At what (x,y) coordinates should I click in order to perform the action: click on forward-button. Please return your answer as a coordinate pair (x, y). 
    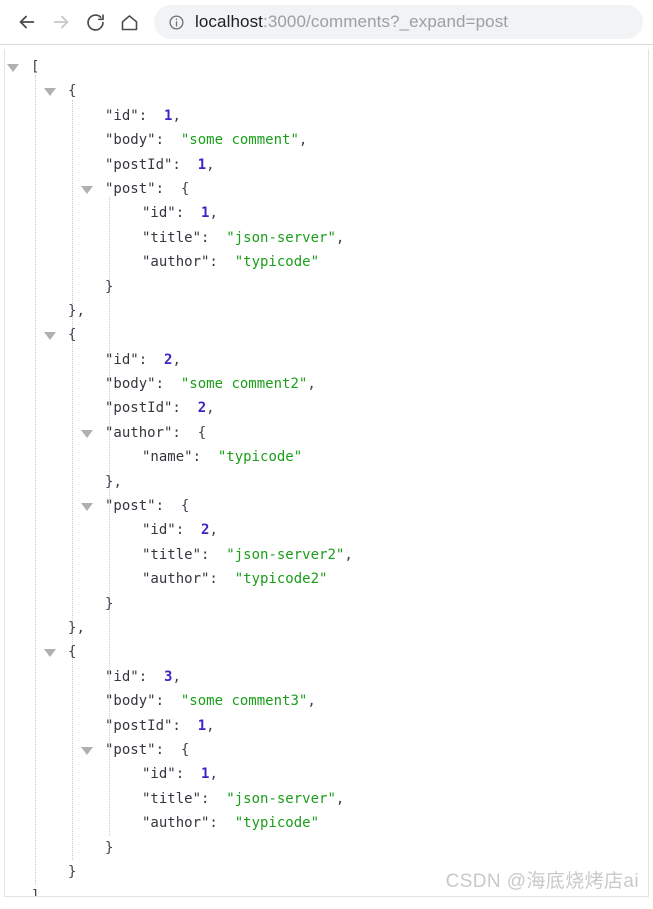
    Looking at the image, I should click on (61, 22).